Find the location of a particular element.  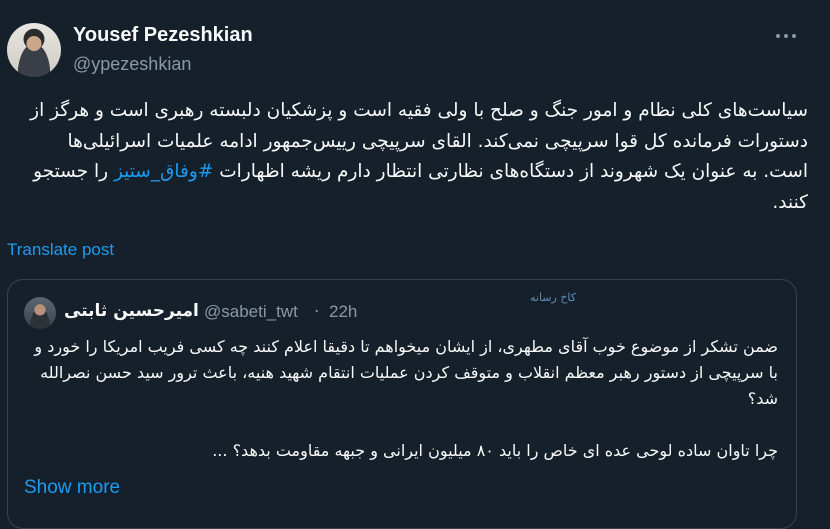

show-more-link: Show more is located at coordinates (72, 488).